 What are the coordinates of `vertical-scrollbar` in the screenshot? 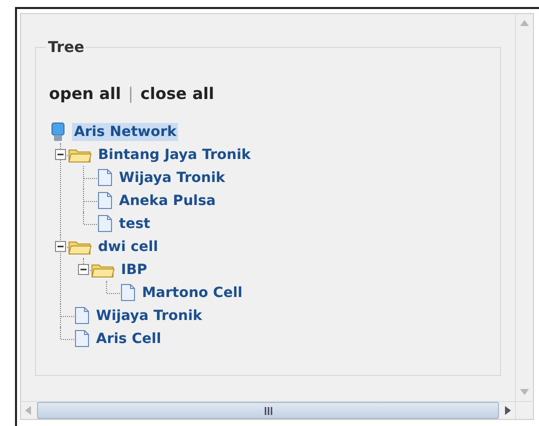 It's located at (523, 207).